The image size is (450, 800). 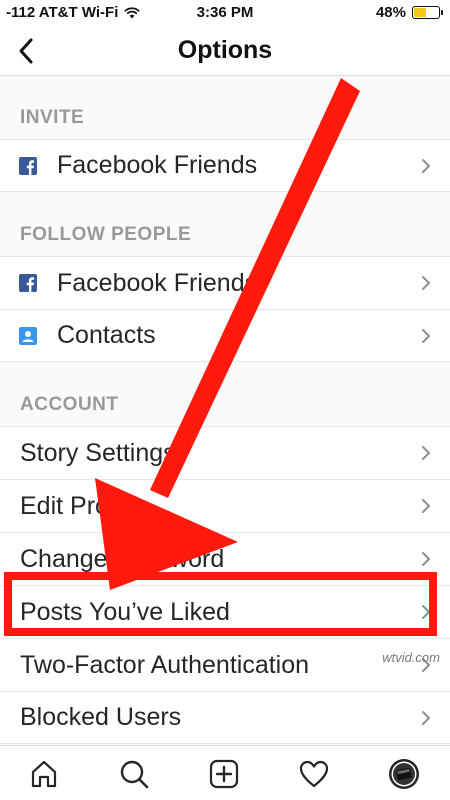 I want to click on section-header-invite: INVITE, so click(x=225, y=107).